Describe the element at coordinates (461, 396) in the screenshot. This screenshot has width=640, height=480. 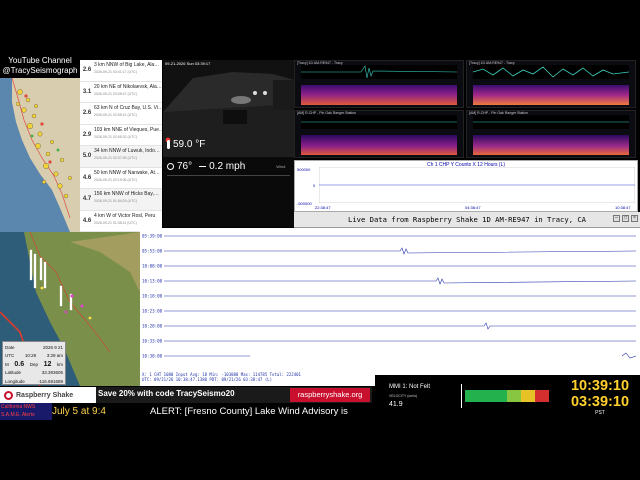
I see `mmi-scale-arrow` at that location.